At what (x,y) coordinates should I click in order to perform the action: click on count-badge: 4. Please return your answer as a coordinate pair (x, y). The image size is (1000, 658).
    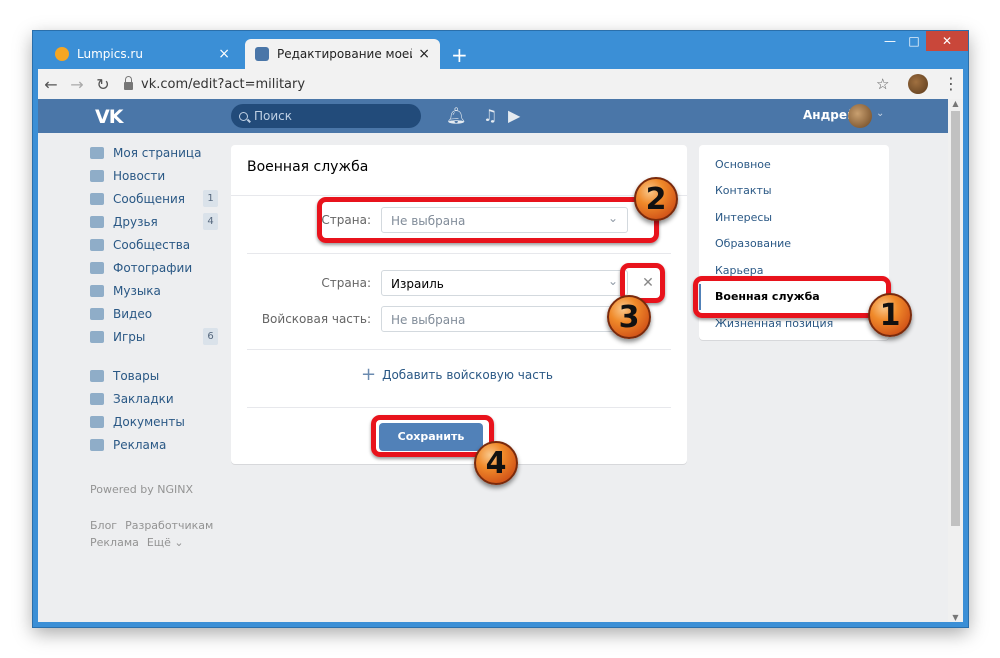
    Looking at the image, I should click on (210, 221).